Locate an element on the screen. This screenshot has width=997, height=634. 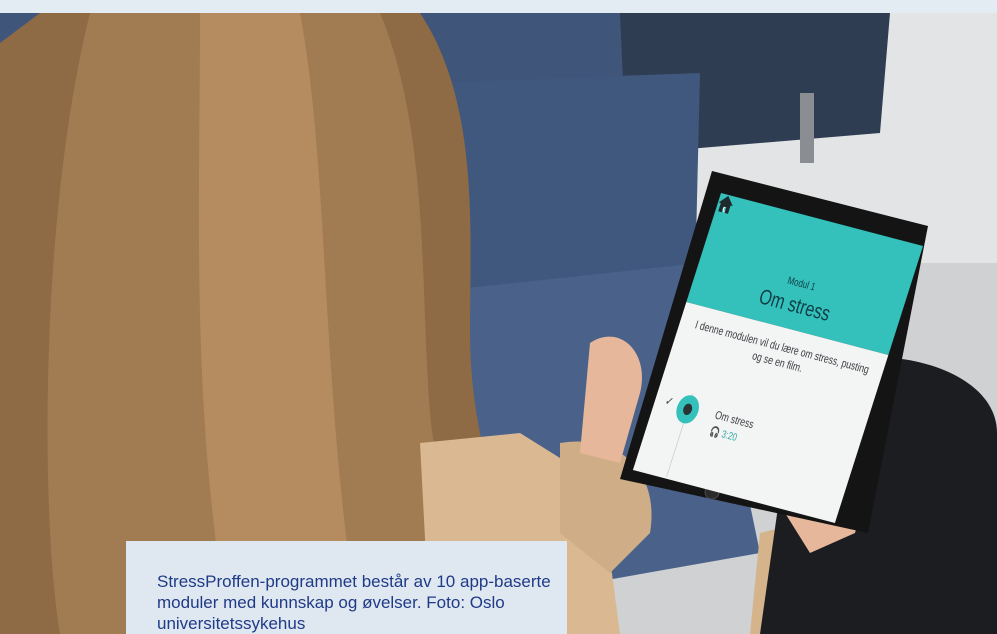
play-icon is located at coordinates (687, 409).